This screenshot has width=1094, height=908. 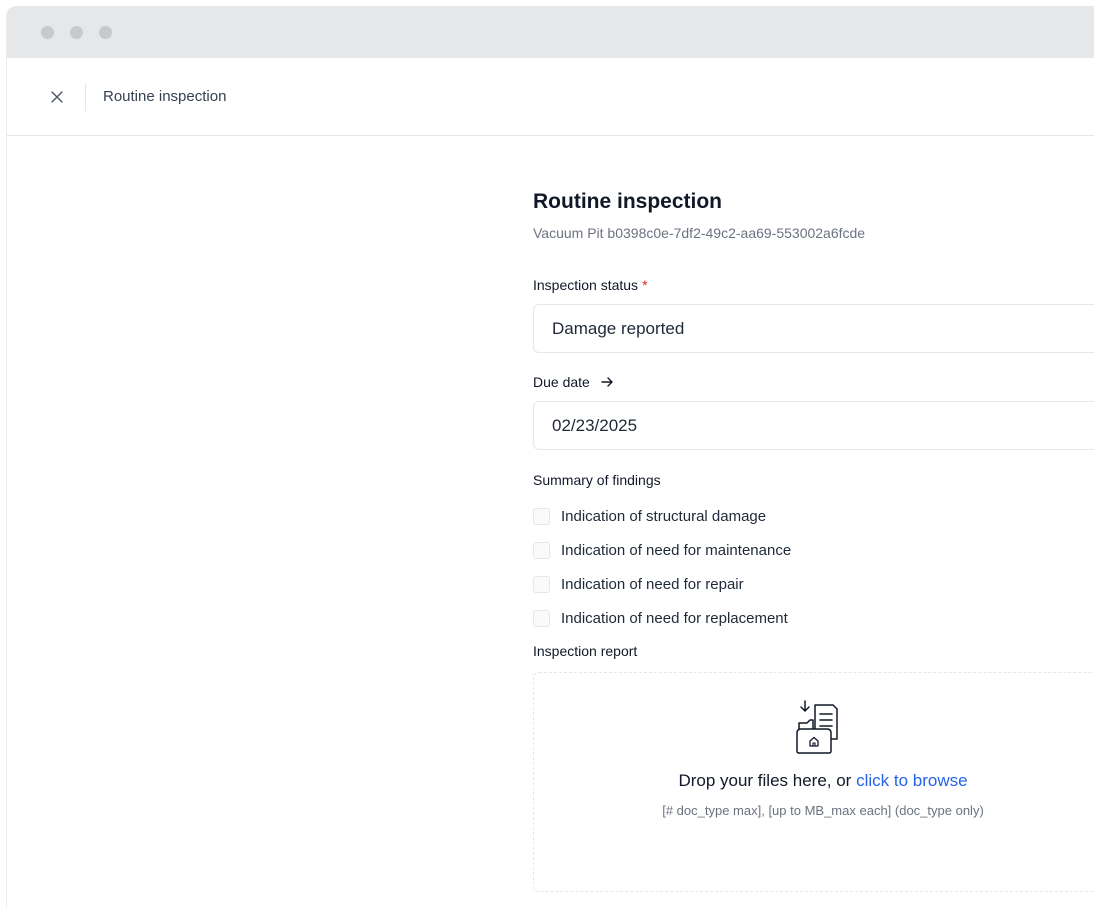 I want to click on app-header: Routine inspection, so click(x=550, y=97).